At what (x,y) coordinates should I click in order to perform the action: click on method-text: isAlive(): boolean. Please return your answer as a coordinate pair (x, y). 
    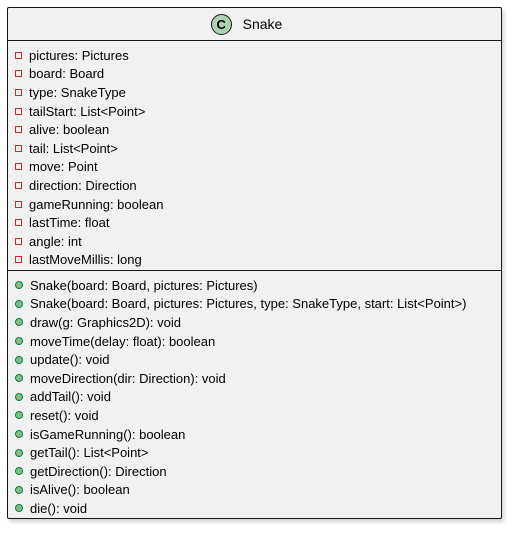
    Looking at the image, I should click on (80, 490).